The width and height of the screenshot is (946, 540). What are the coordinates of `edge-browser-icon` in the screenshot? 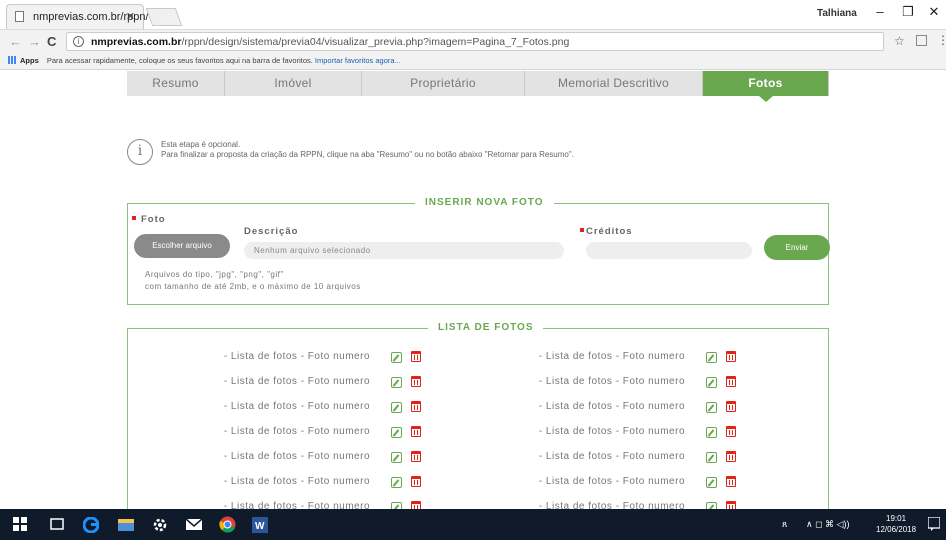 It's located at (91, 525).